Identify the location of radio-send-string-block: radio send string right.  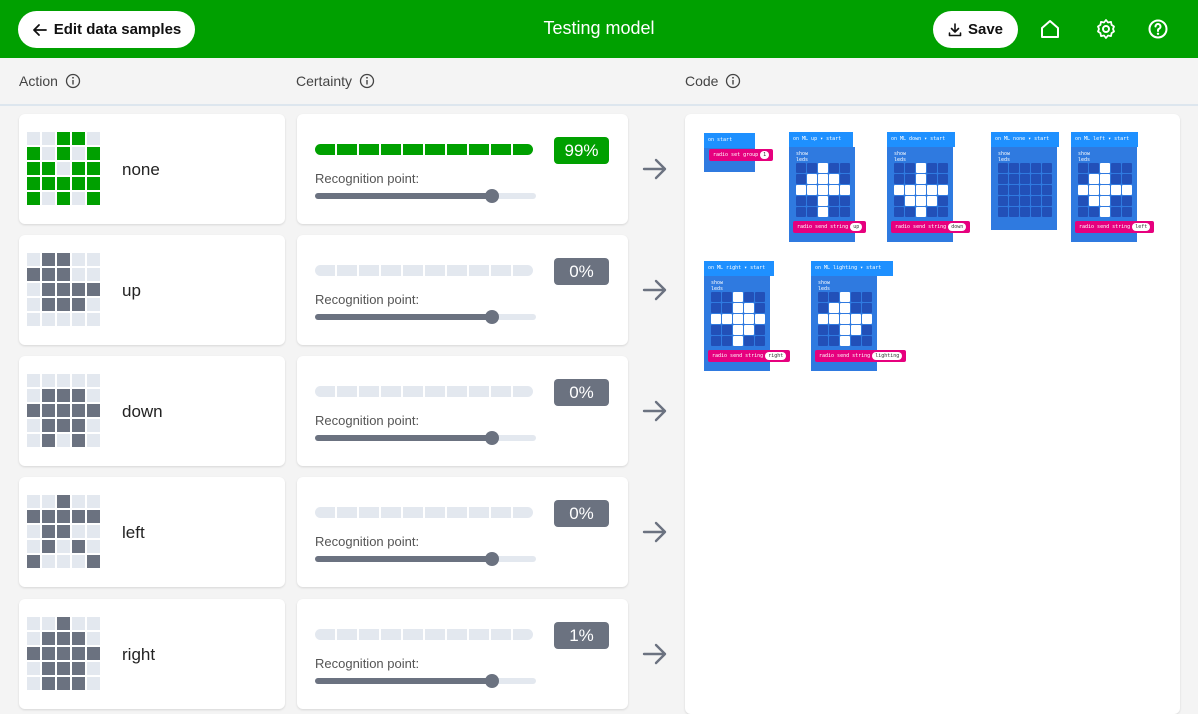
(749, 356).